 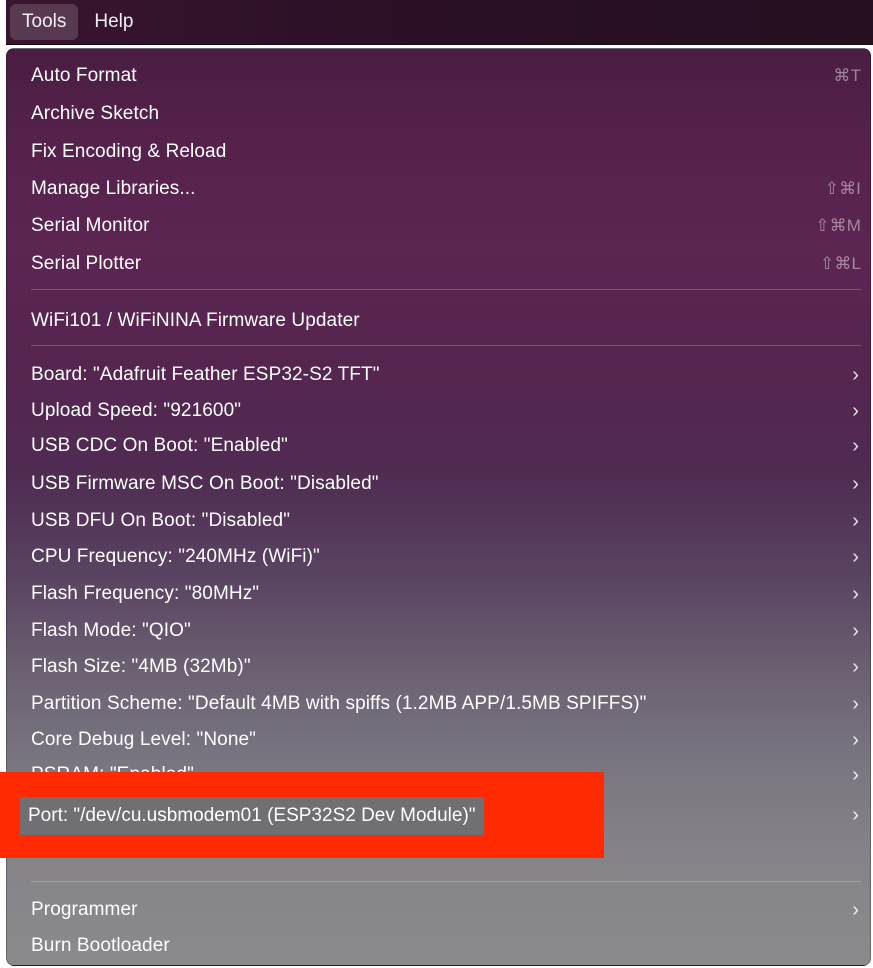 I want to click on menu-item-label: USB DFU On Boot: "Disabled", so click(x=161, y=520).